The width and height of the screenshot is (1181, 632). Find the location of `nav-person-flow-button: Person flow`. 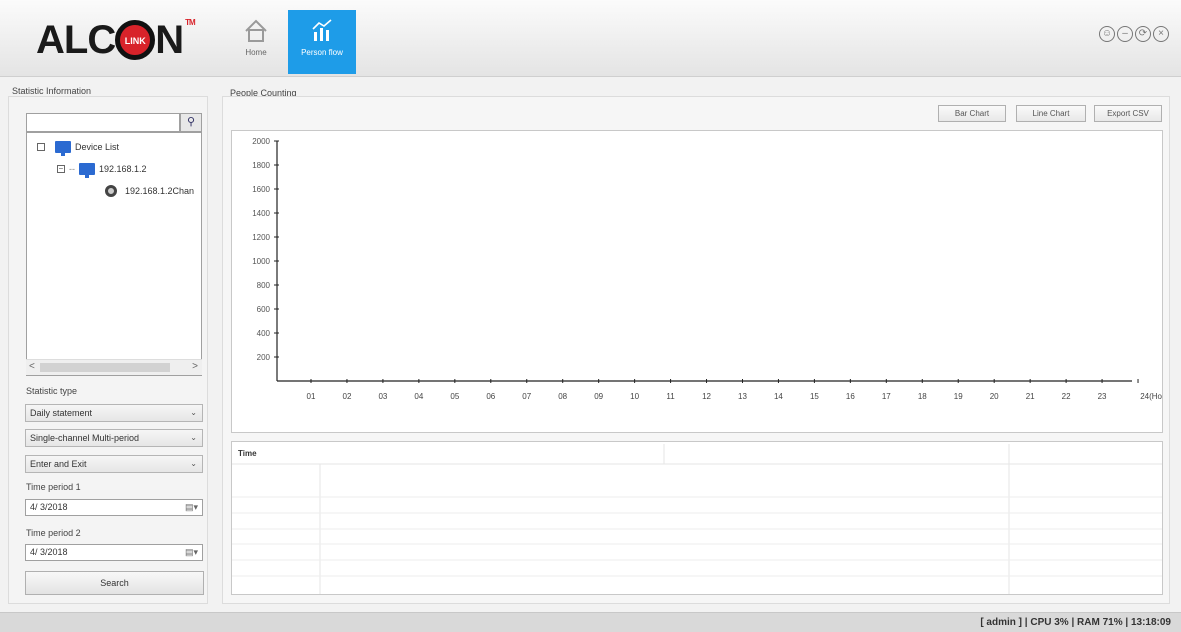

nav-person-flow-button: Person flow is located at coordinates (322, 42).